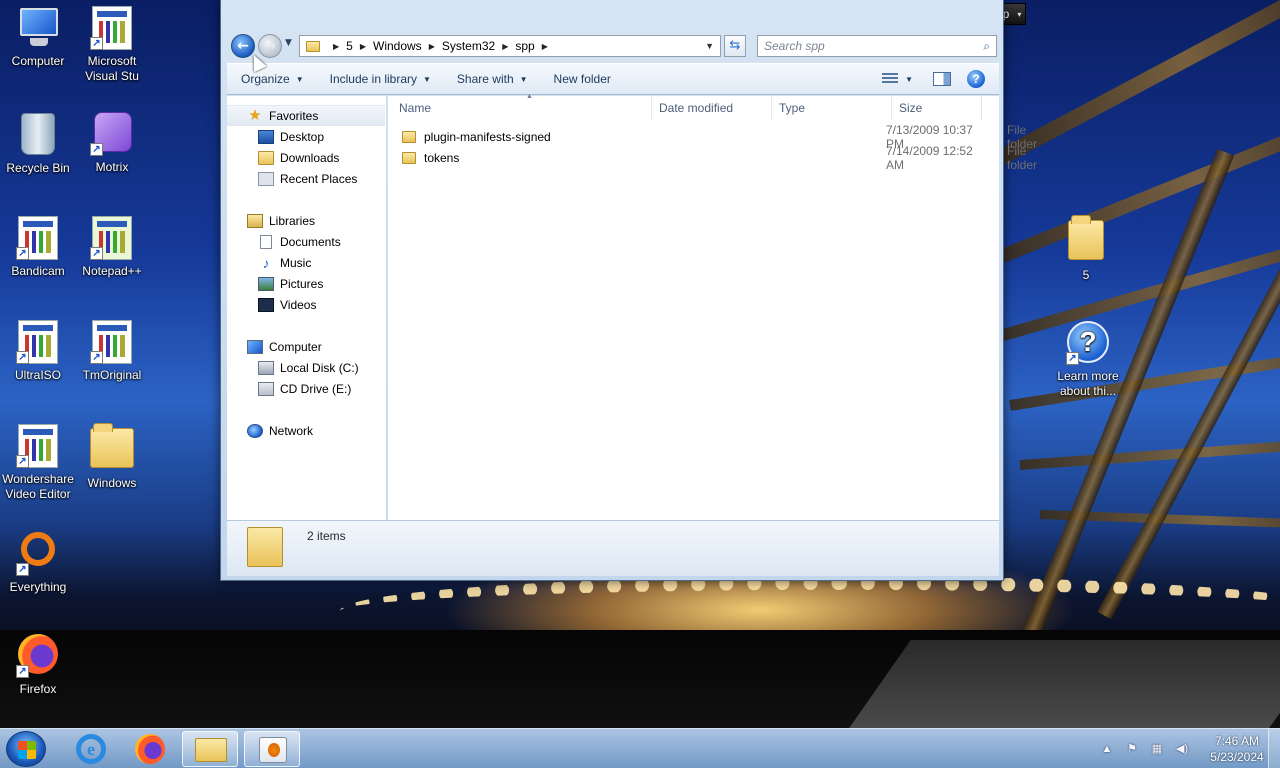 The height and width of the screenshot is (768, 1280). I want to click on taskbar-internet-explorer: e, so click(92, 749).